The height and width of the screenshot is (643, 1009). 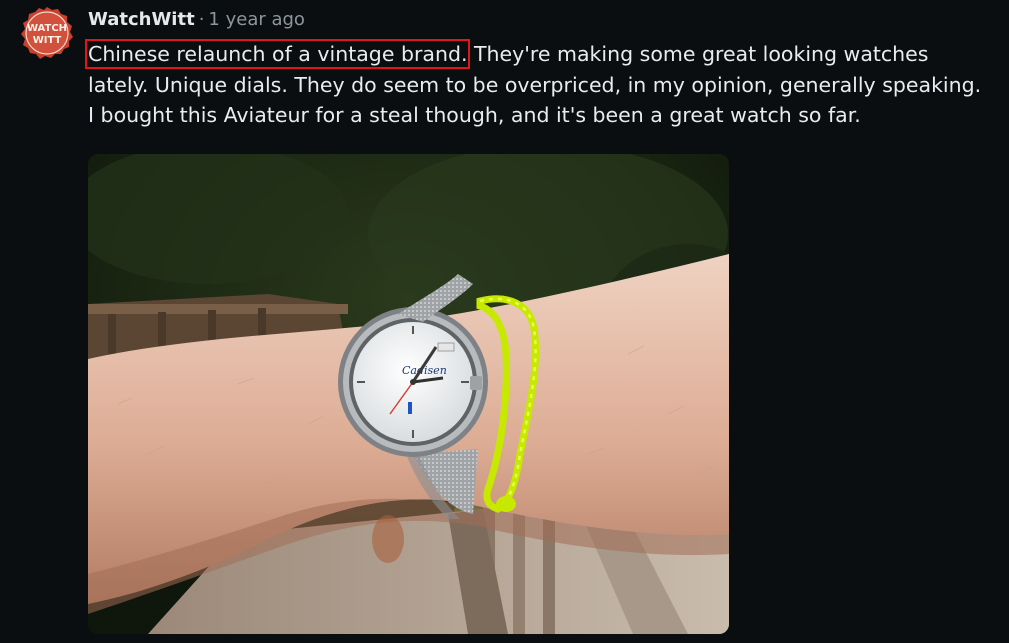 What do you see at coordinates (196, 20) in the screenshot?
I see `comment-header: WatchWitt · 1 year ago` at bounding box center [196, 20].